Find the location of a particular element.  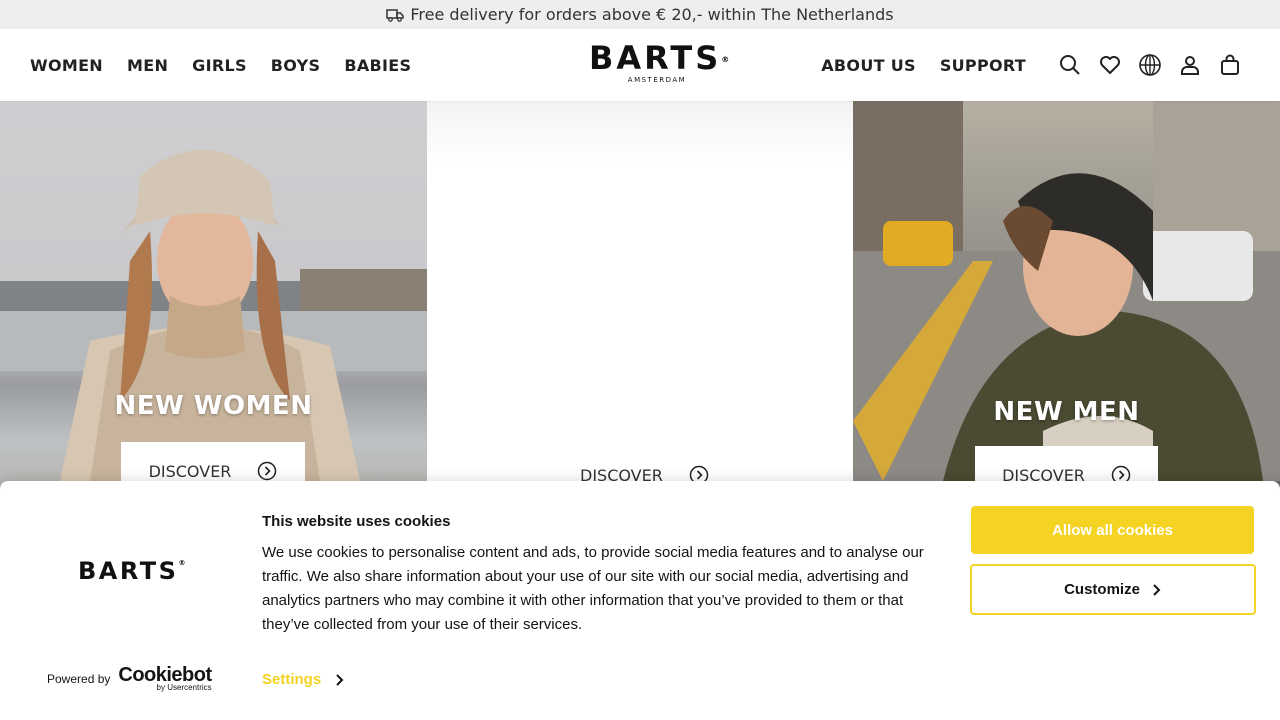

globe-icon is located at coordinates (1150, 65).